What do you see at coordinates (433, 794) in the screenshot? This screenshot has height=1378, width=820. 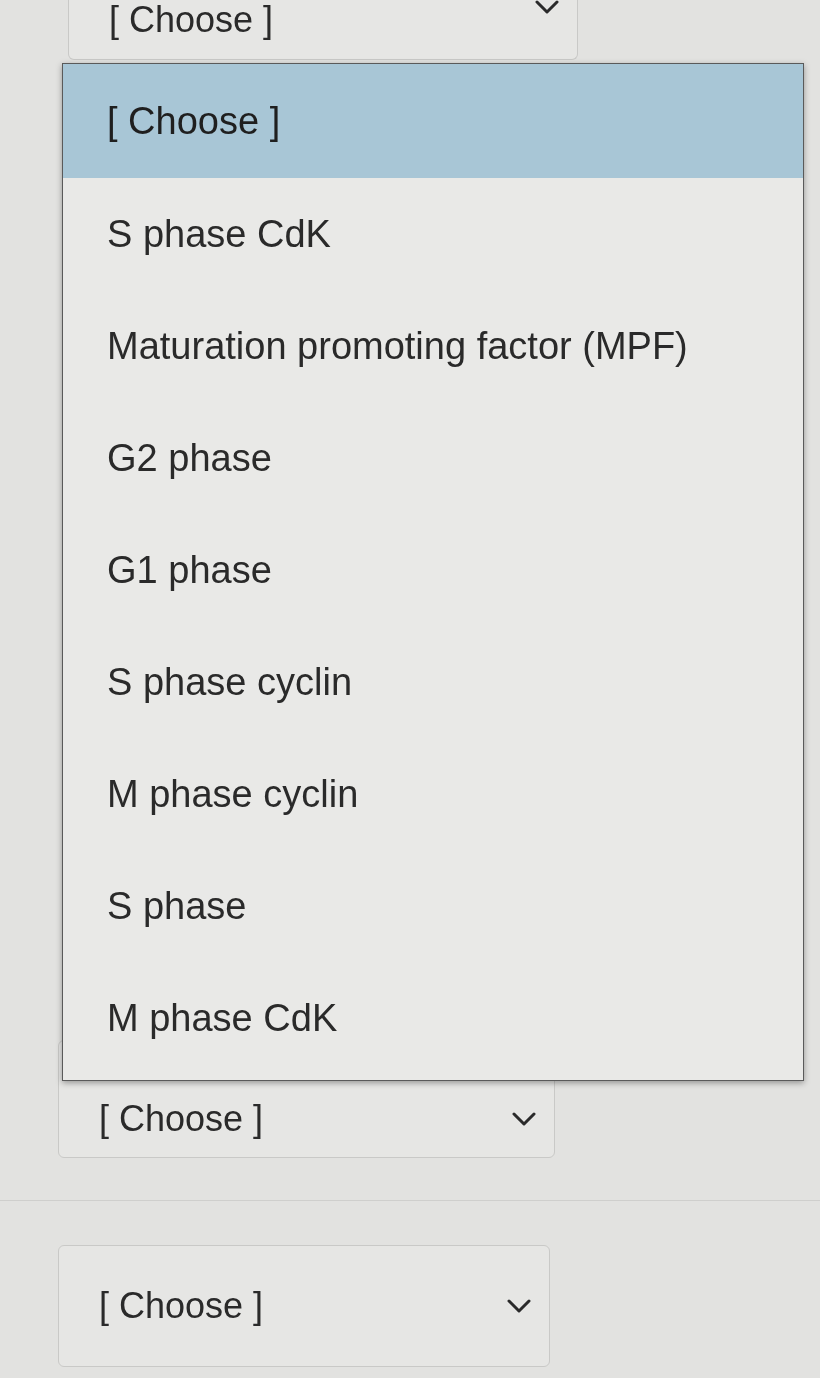 I see `dropdown-option: M phase cyclin` at bounding box center [433, 794].